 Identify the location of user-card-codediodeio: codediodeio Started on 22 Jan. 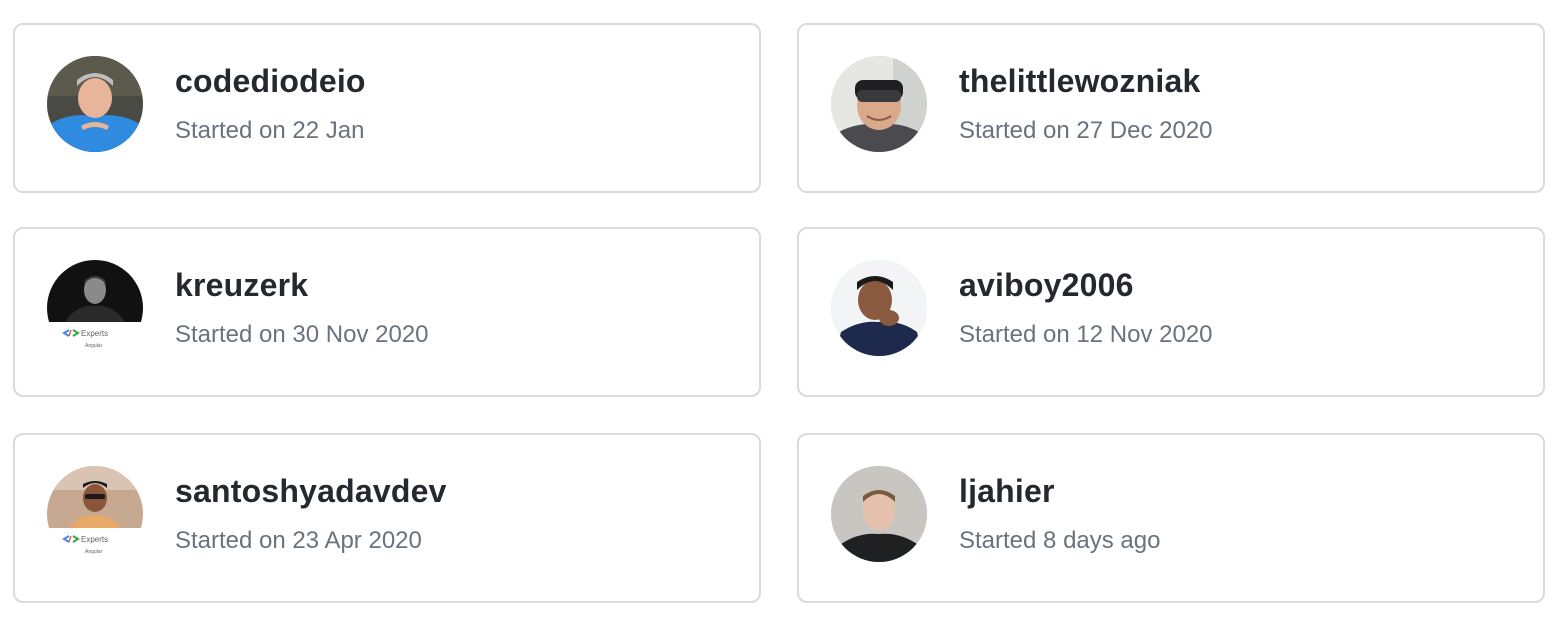
(387, 108).